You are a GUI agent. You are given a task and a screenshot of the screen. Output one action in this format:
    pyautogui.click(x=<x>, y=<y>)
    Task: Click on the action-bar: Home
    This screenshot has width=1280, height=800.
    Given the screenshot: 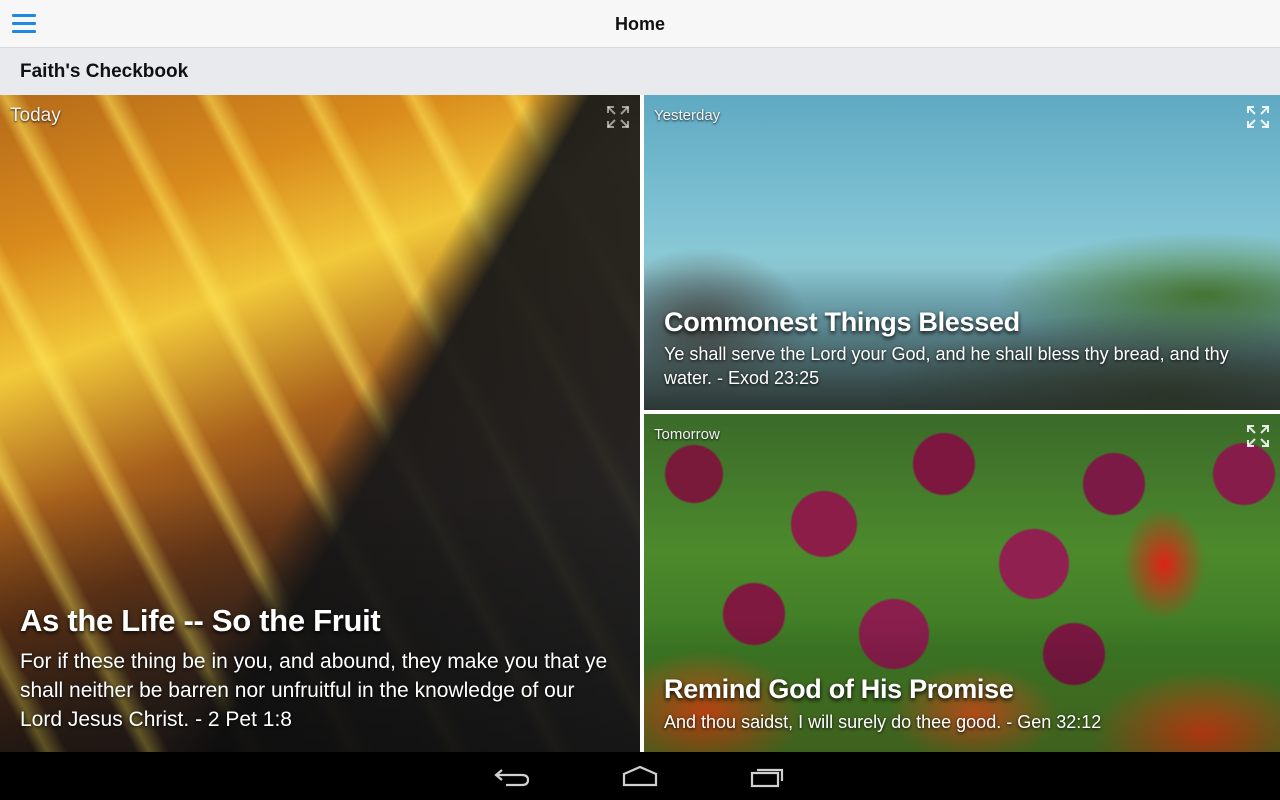 What is the action you would take?
    pyautogui.click(x=640, y=24)
    